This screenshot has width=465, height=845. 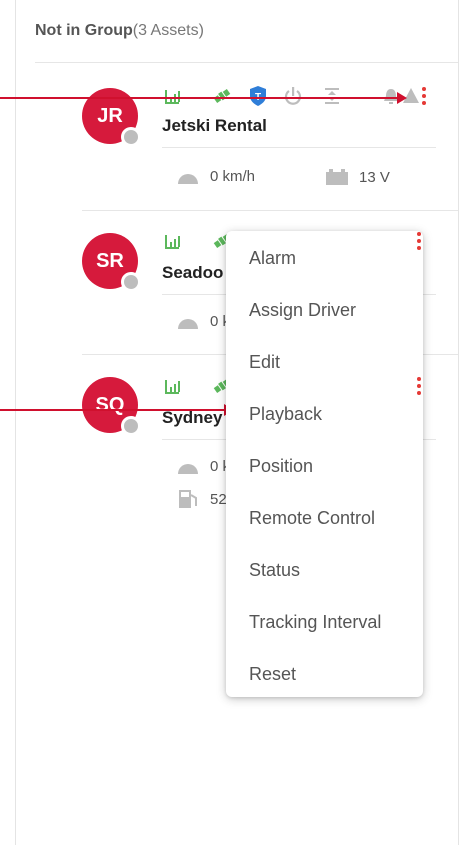 What do you see at coordinates (324, 362) in the screenshot?
I see `menu-item-edit: Edit` at bounding box center [324, 362].